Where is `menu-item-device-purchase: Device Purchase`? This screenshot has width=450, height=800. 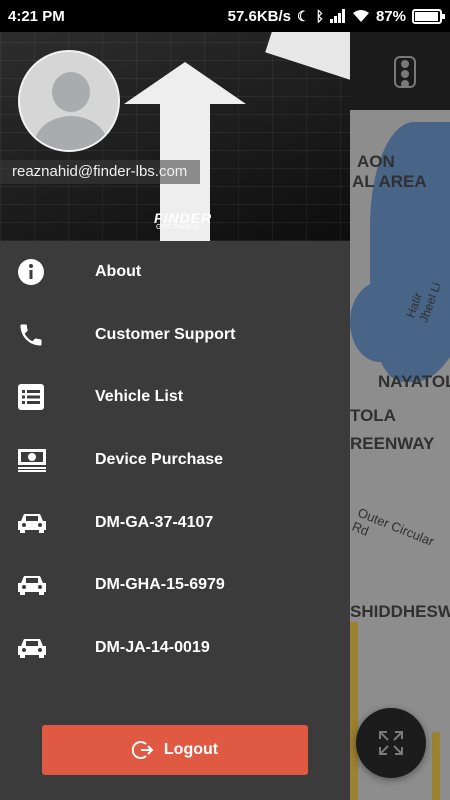
menu-item-device-purchase: Device Purchase is located at coordinates (175, 460).